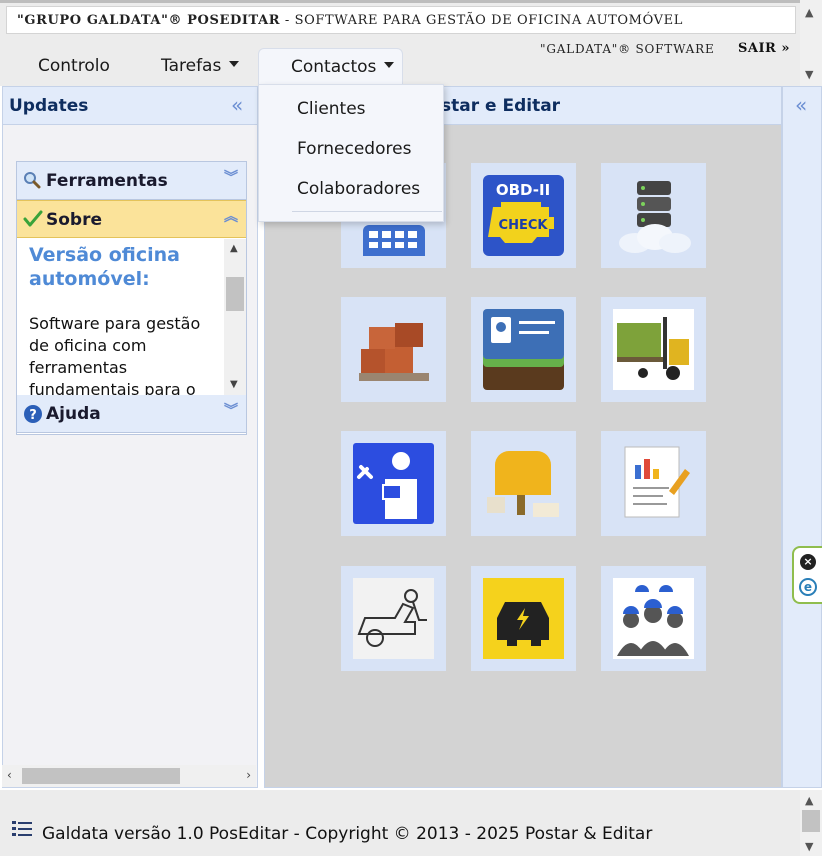 The width and height of the screenshot is (822, 856). Describe the element at coordinates (367, 211) in the screenshot. I see `dropdown-divider` at that location.